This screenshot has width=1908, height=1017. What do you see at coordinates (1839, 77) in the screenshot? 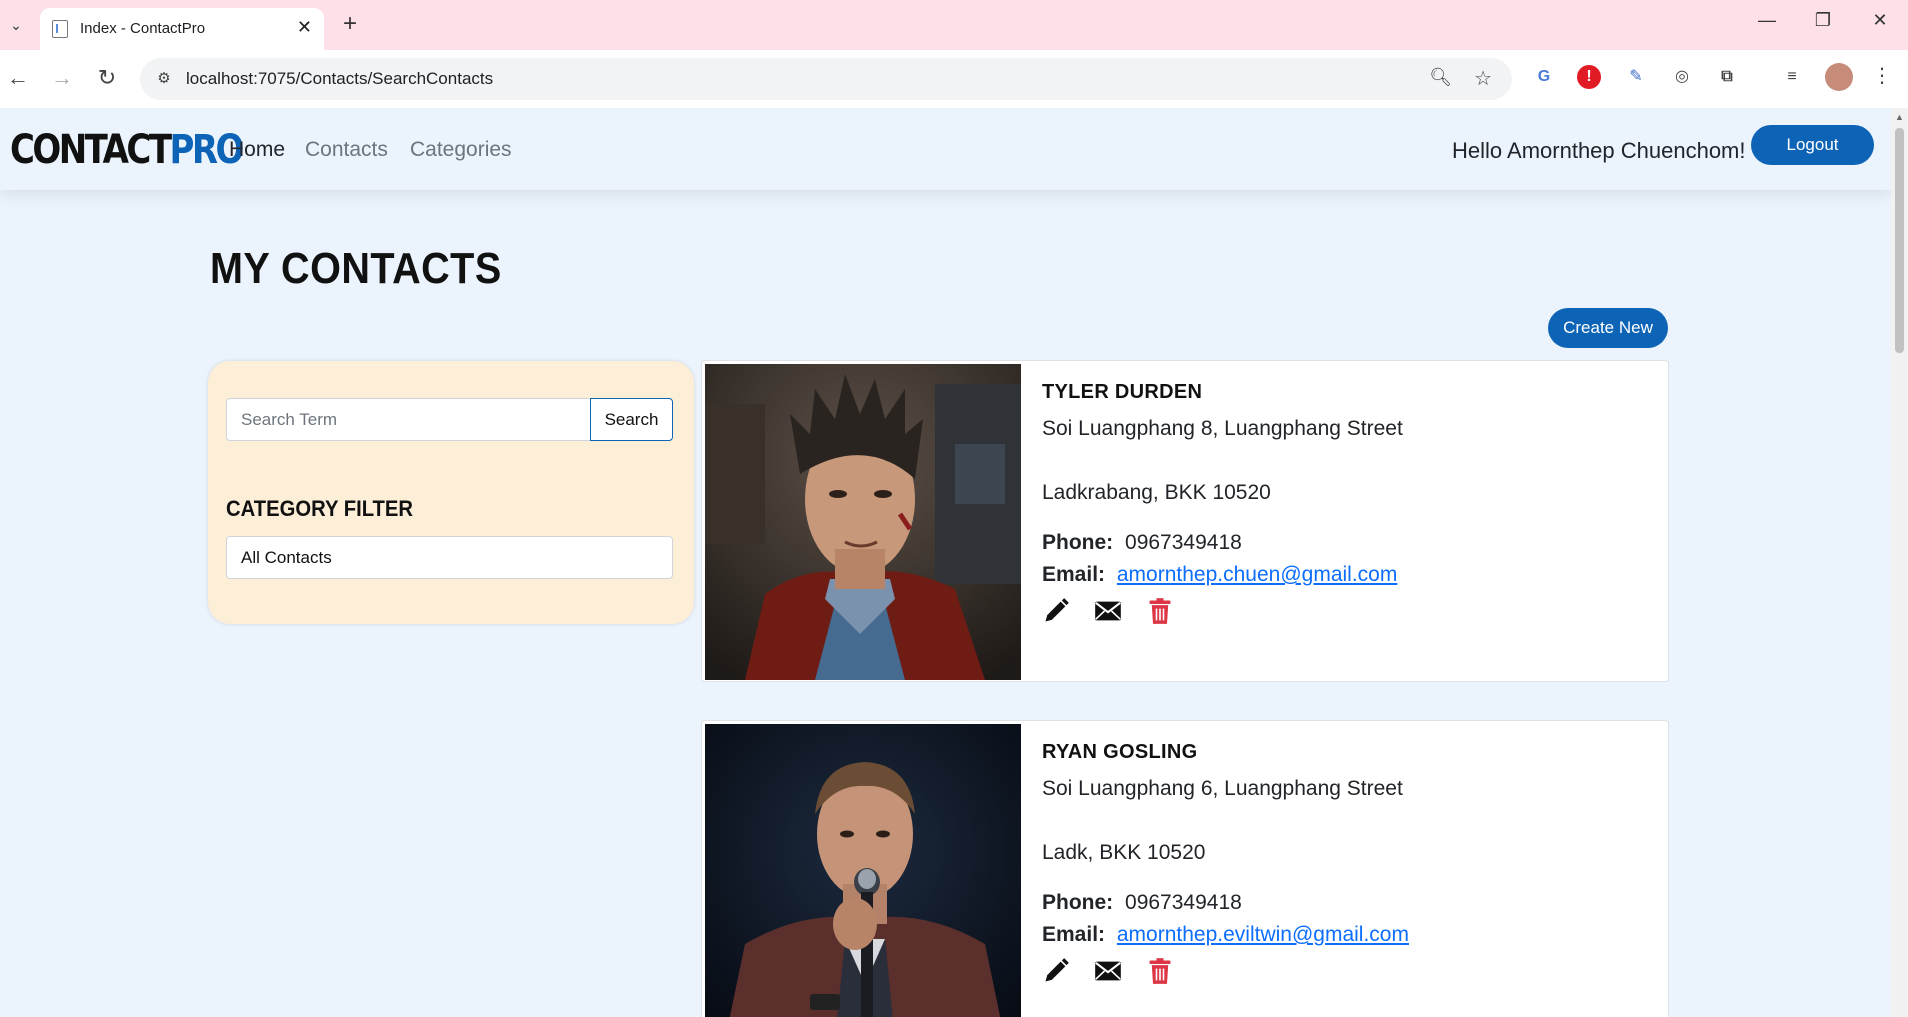
I see `profile-avatar` at bounding box center [1839, 77].